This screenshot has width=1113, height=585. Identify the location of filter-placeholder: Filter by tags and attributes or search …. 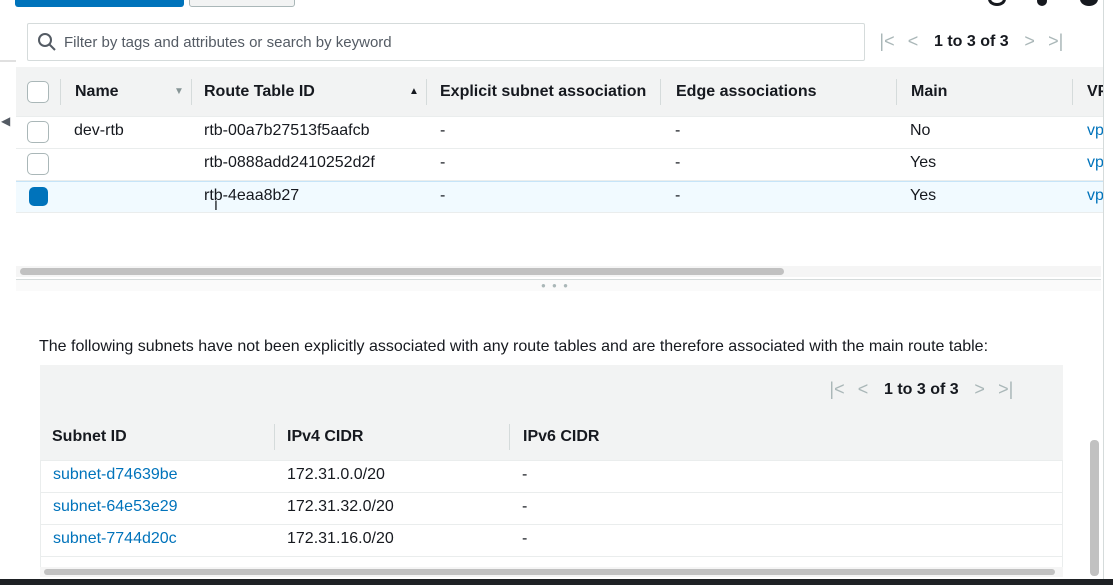
(228, 42).